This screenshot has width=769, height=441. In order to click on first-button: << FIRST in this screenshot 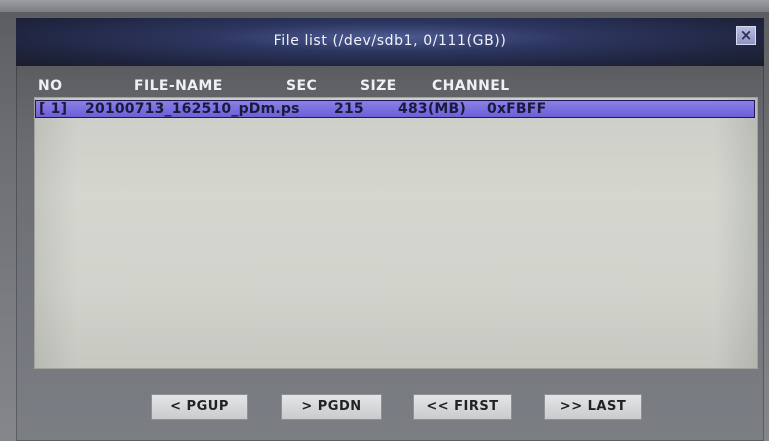, I will do `click(462, 407)`.